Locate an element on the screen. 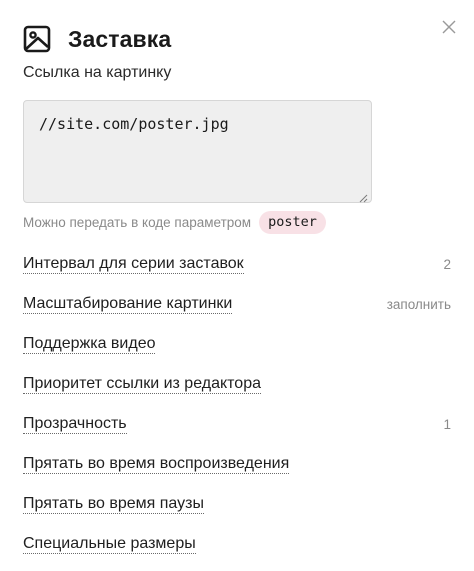 The width and height of the screenshot is (474, 571). setting-hide-on-play: Прятать во время воспроизведения is located at coordinates (238, 464).